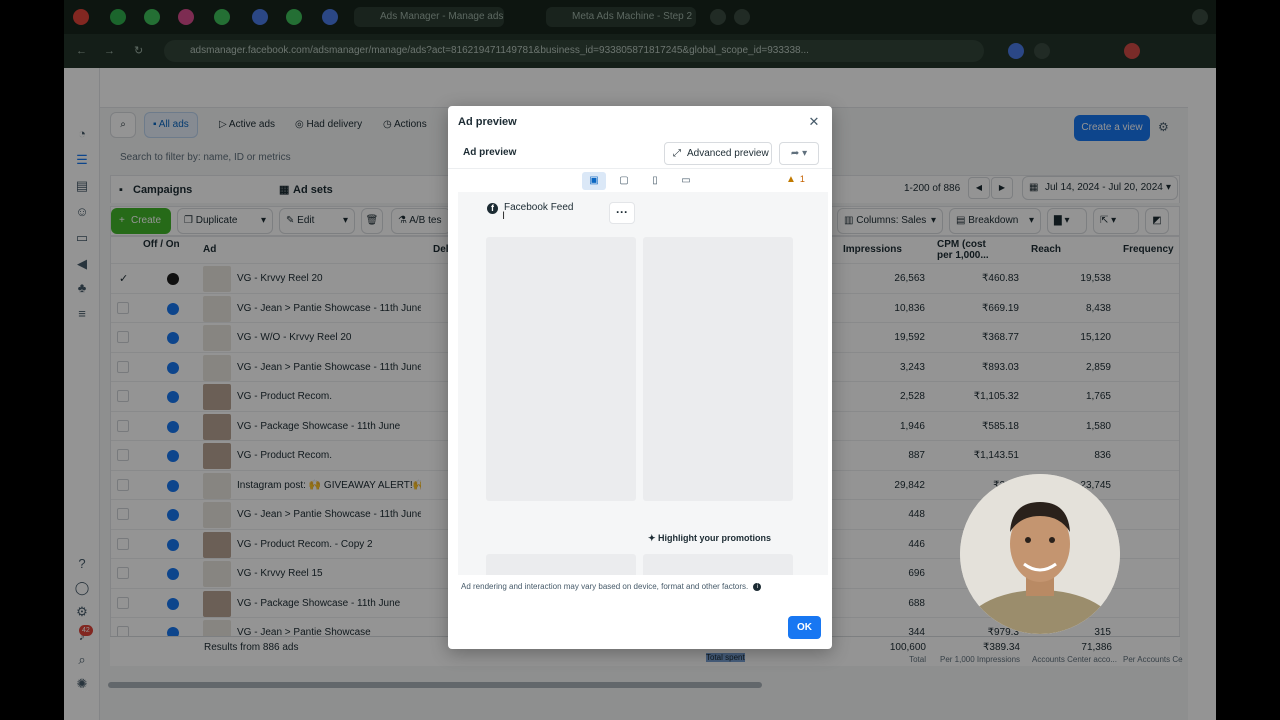 The height and width of the screenshot is (720, 1280). I want to click on close-icon: ✕, so click(814, 122).